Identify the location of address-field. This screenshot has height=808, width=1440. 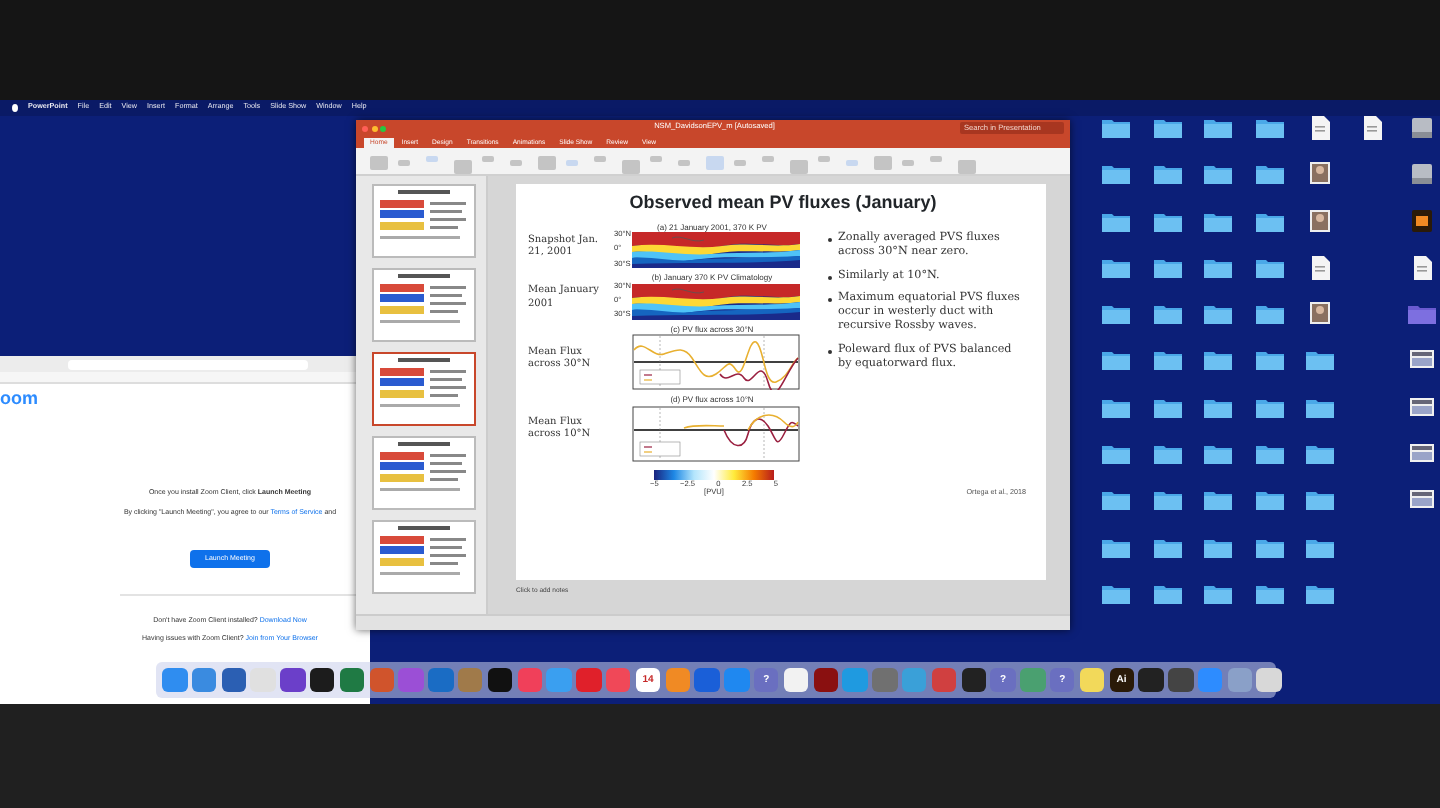
(188, 364).